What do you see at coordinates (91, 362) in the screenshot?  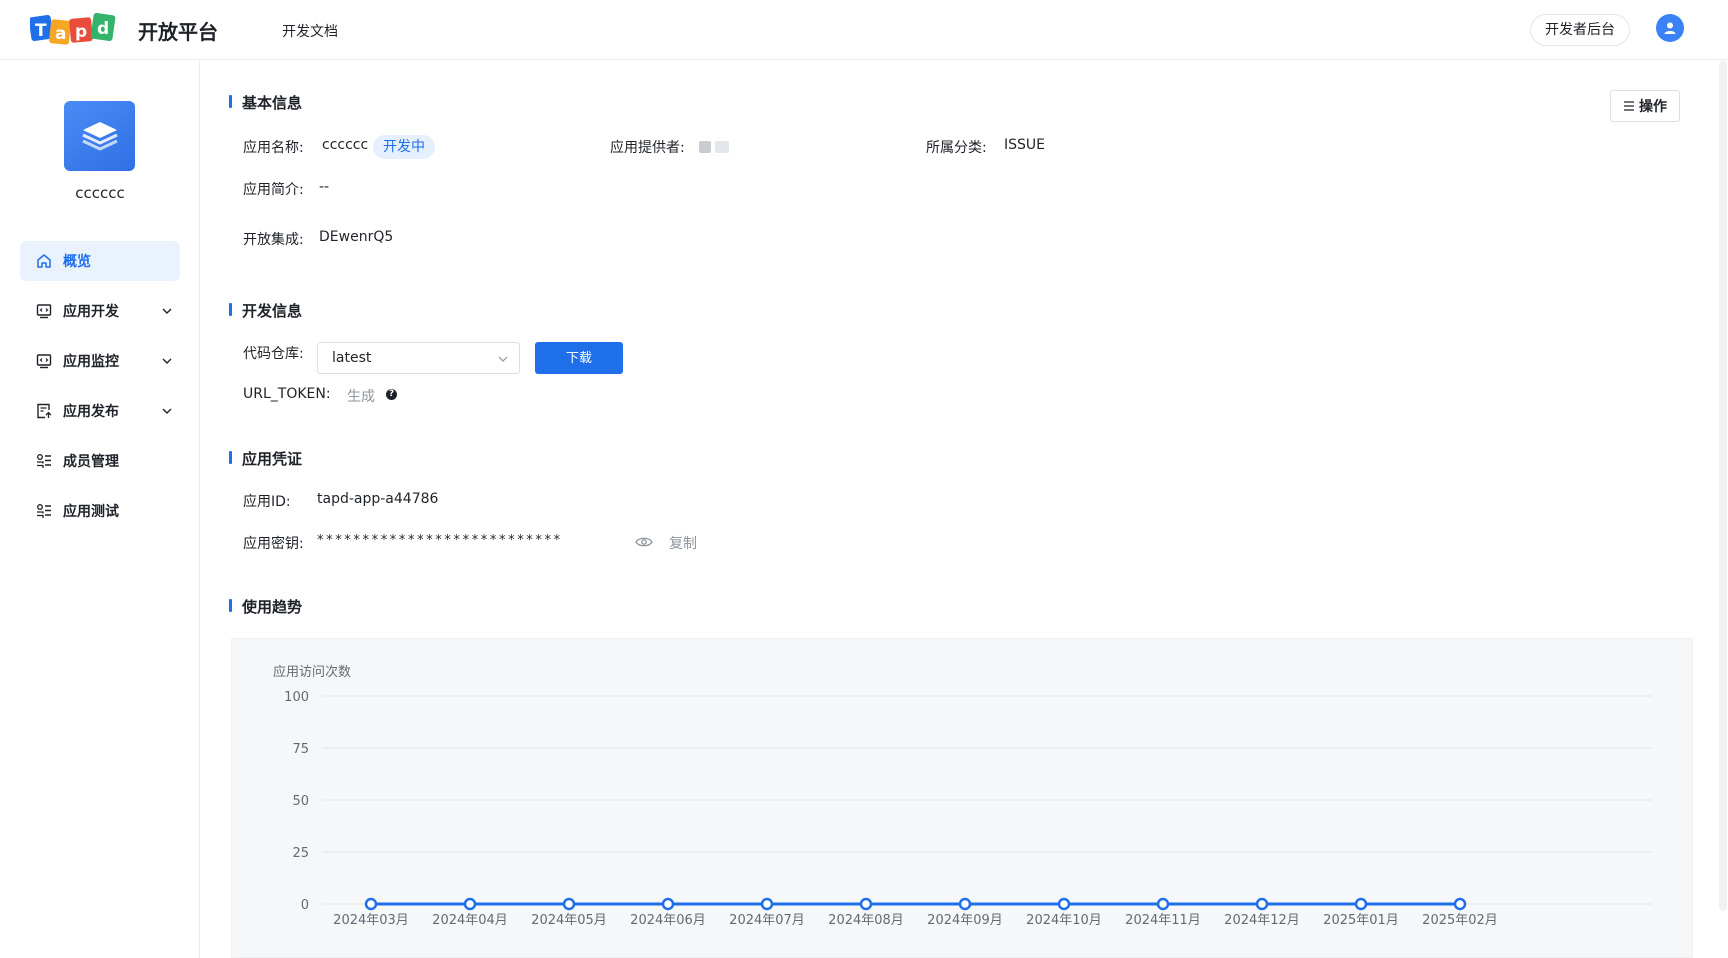 I see `sidebar-item-label: 应用监控` at bounding box center [91, 362].